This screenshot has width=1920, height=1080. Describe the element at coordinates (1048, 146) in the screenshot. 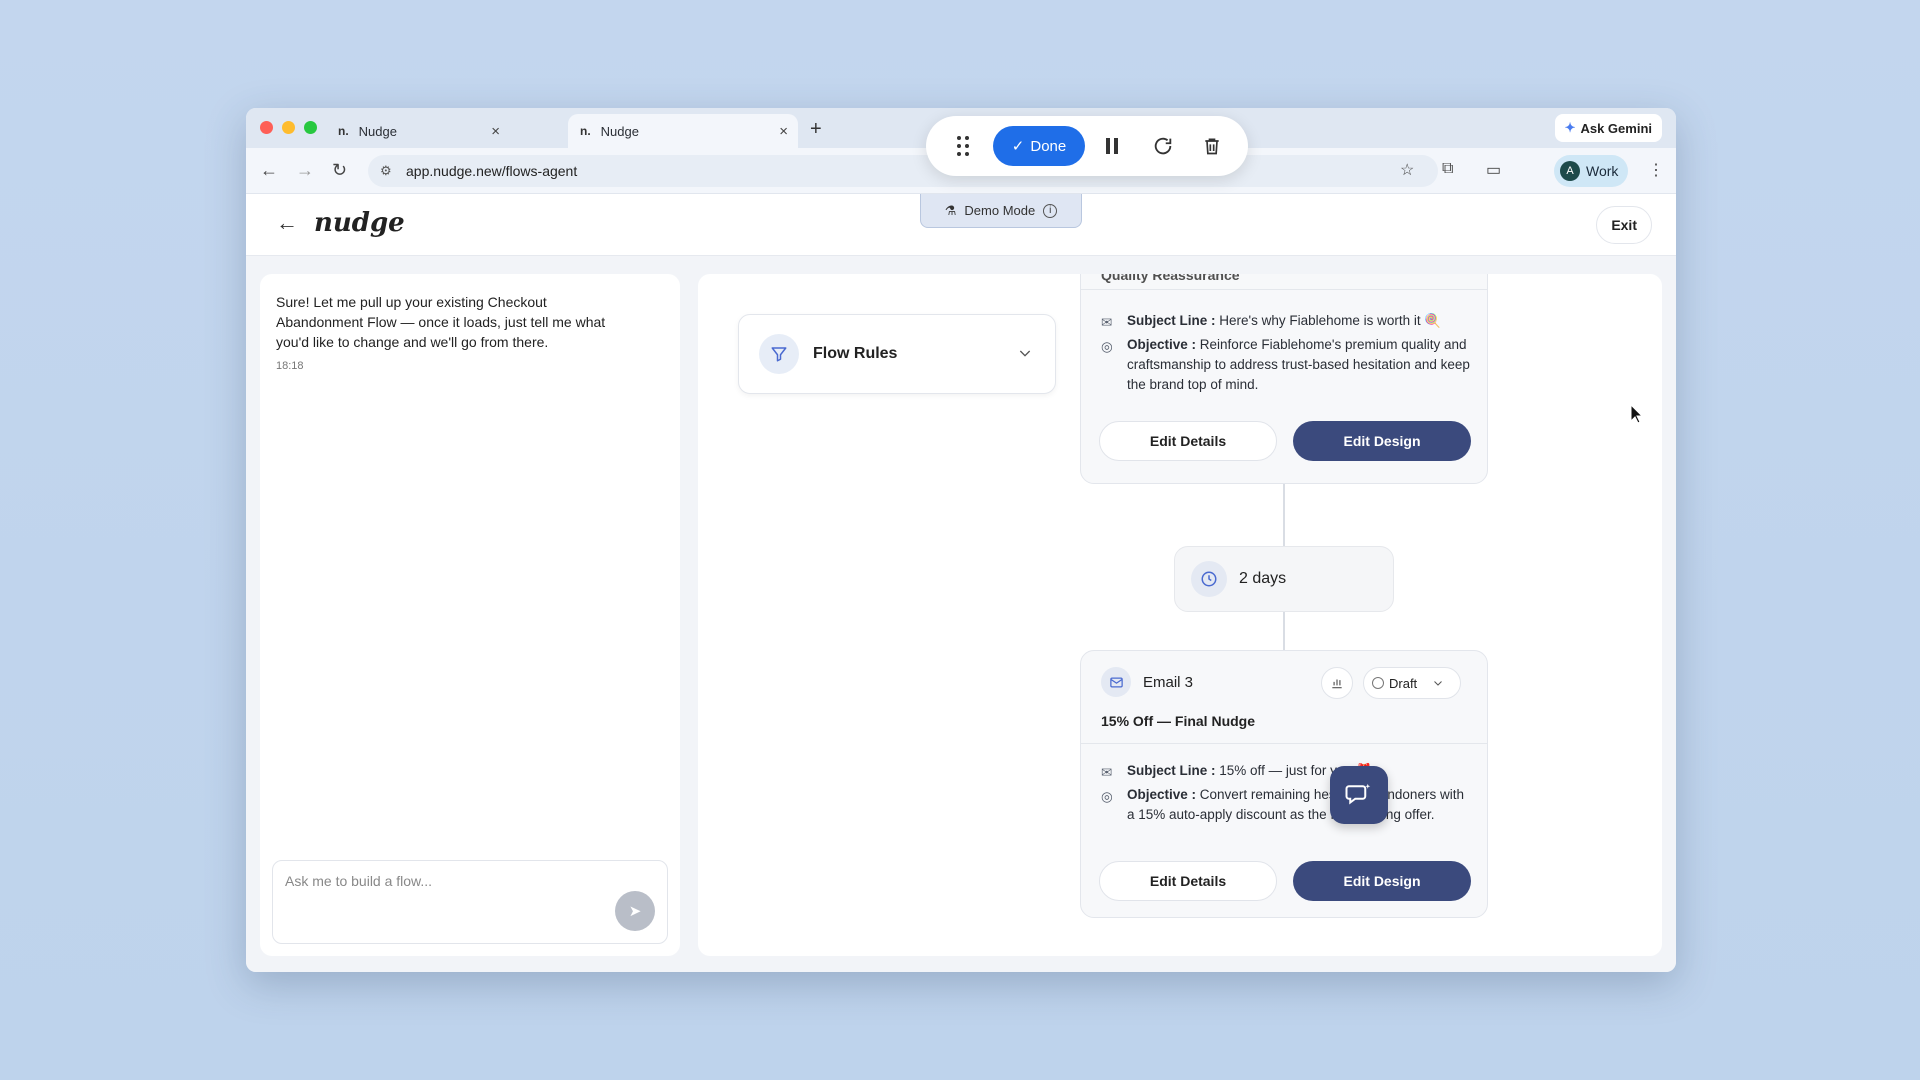

I see `done-label: Done` at that location.